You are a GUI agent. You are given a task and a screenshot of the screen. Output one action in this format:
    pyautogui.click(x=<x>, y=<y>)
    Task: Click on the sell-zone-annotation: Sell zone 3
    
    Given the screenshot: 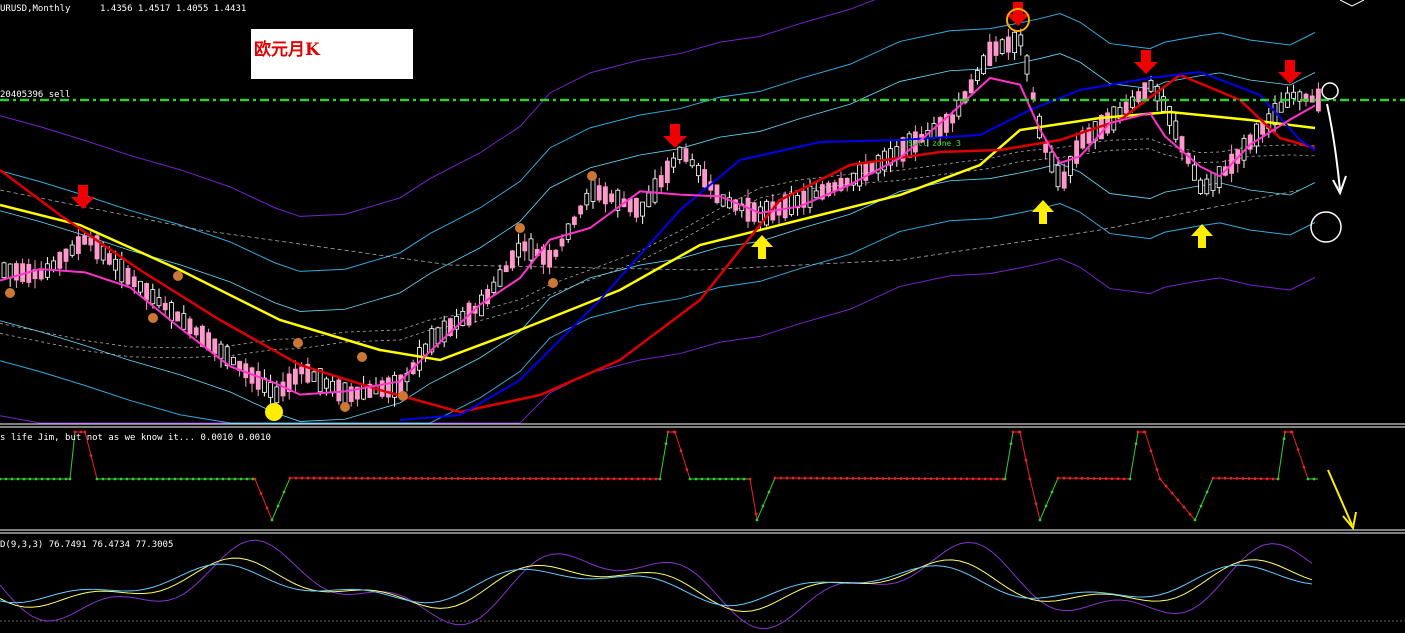 What is the action you would take?
    pyautogui.click(x=934, y=143)
    